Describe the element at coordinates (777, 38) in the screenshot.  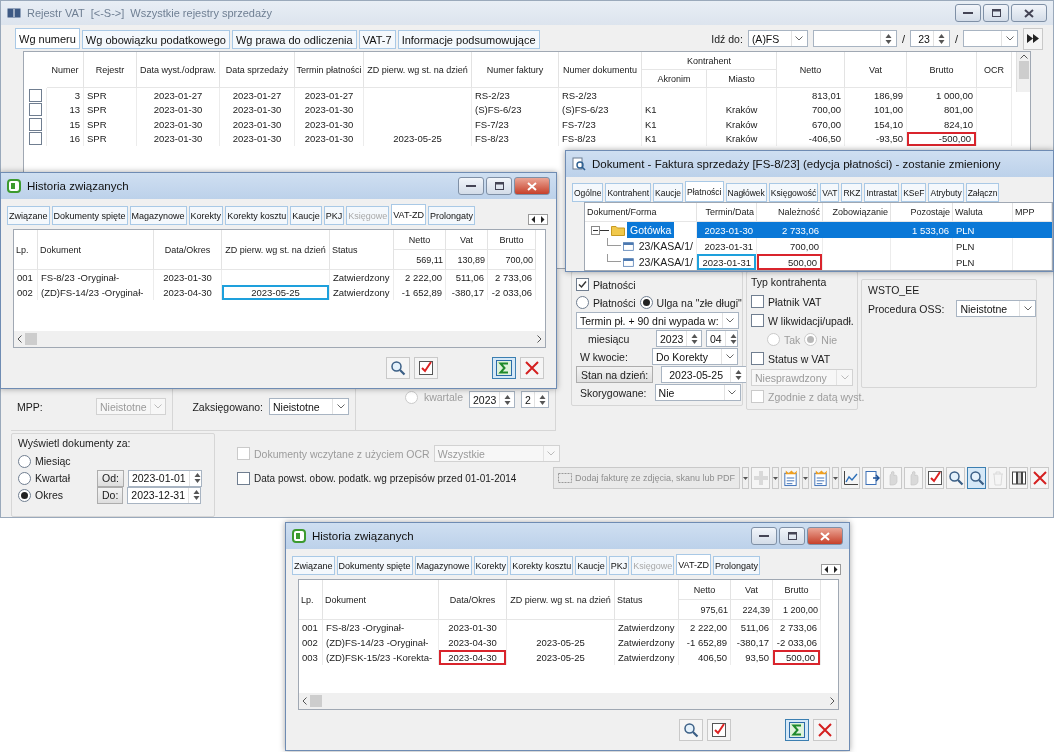
I see `series-dropdown: (A)FS` at that location.